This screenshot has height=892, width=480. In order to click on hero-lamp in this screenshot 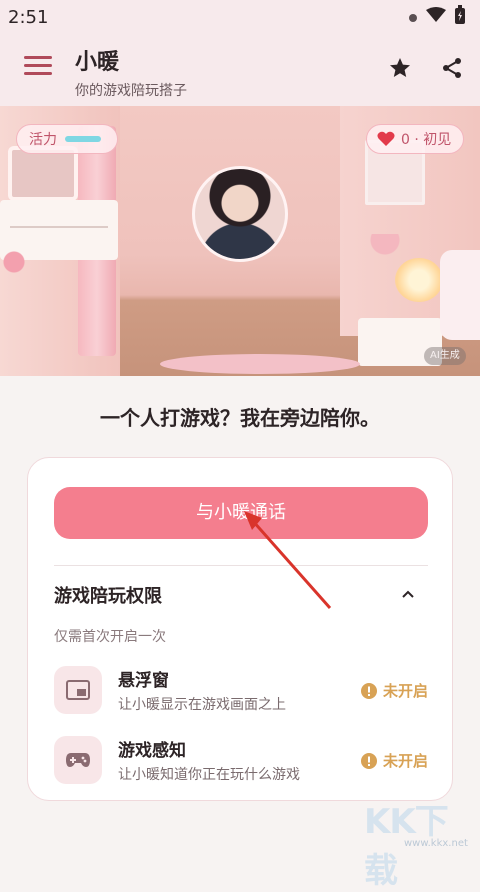, I will do `click(419, 280)`.